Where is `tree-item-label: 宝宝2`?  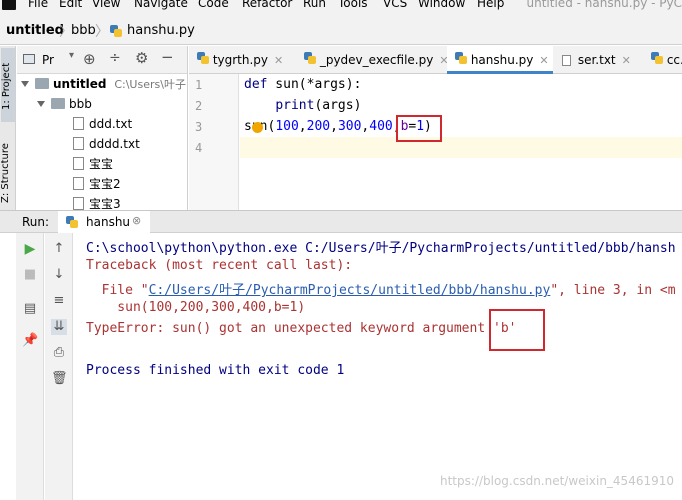
tree-item-label: 宝宝2 is located at coordinates (105, 184).